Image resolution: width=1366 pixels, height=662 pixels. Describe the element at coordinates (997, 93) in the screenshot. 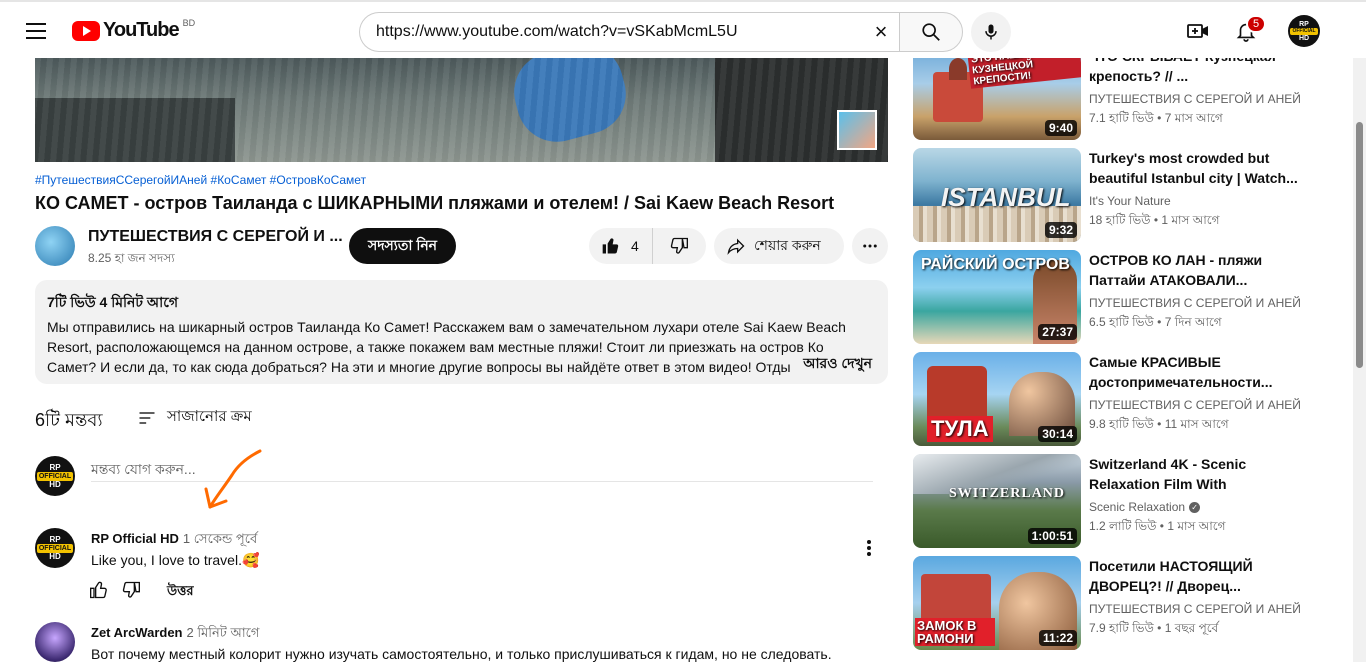

I see `video-thumbnail: ЭТО НАШИЯ О КУЗНЕЦКОЙ КРЕПОСТИ! 9:40` at that location.